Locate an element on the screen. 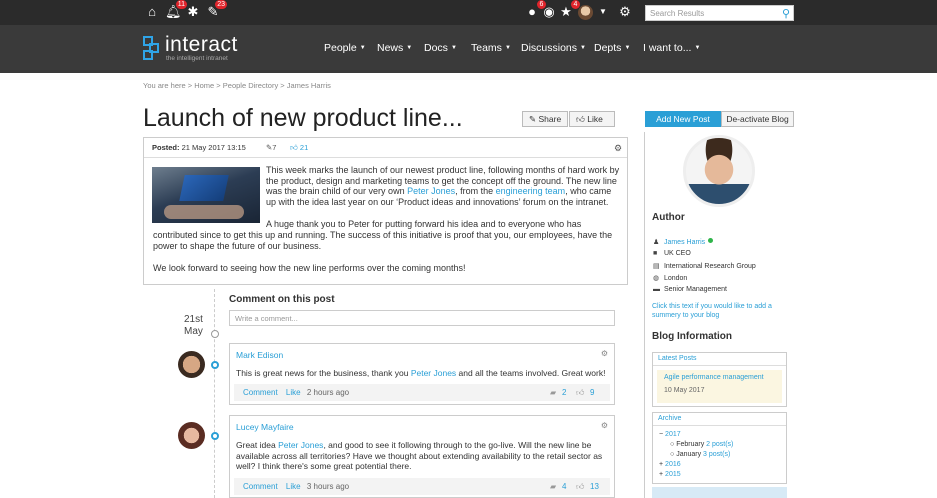  comment-footer: Comment Like 2 hours ago ▰ 2 👍︎ 9 is located at coordinates (422, 392).